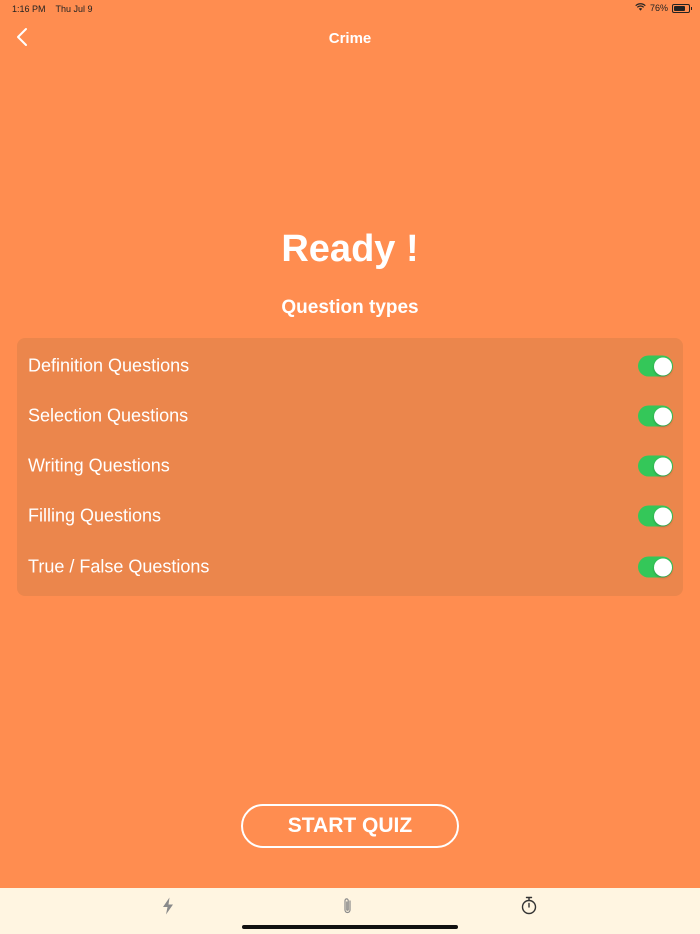 The image size is (700, 934). What do you see at coordinates (640, 8) in the screenshot?
I see `wifi-icon` at bounding box center [640, 8].